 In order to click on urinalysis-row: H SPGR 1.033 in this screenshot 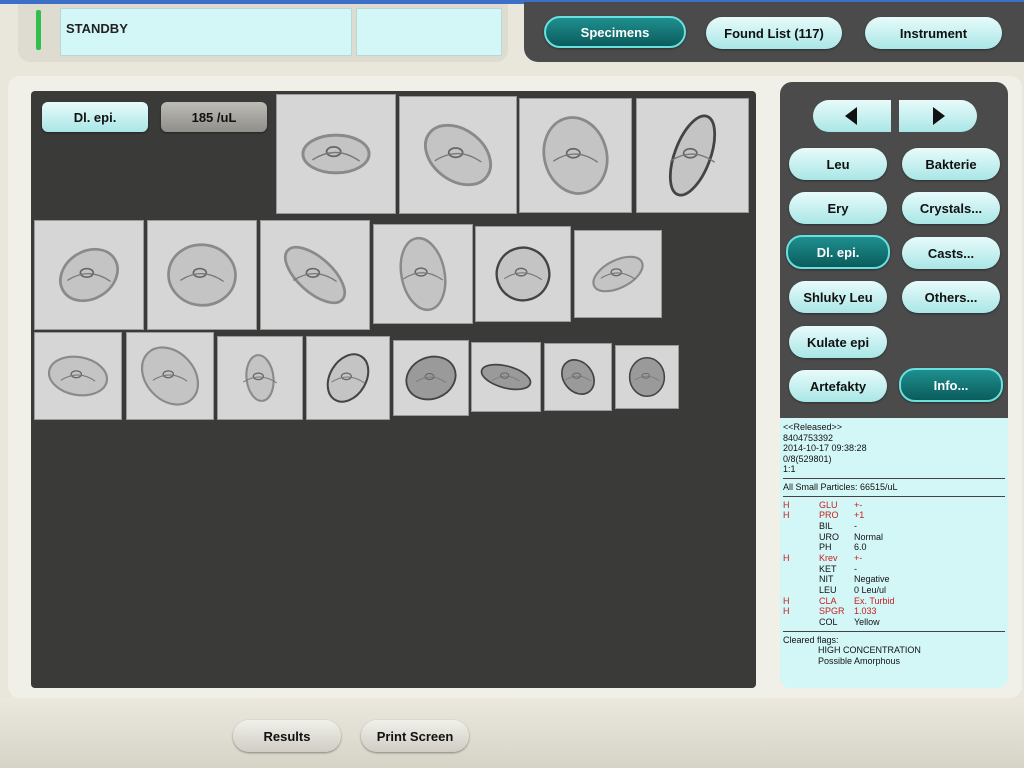, I will do `click(894, 611)`.